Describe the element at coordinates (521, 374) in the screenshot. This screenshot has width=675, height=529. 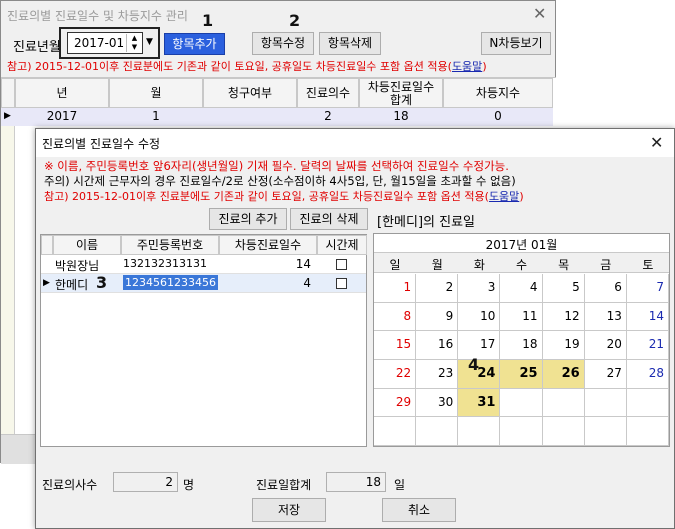
I see `calendar-day: 25` at that location.